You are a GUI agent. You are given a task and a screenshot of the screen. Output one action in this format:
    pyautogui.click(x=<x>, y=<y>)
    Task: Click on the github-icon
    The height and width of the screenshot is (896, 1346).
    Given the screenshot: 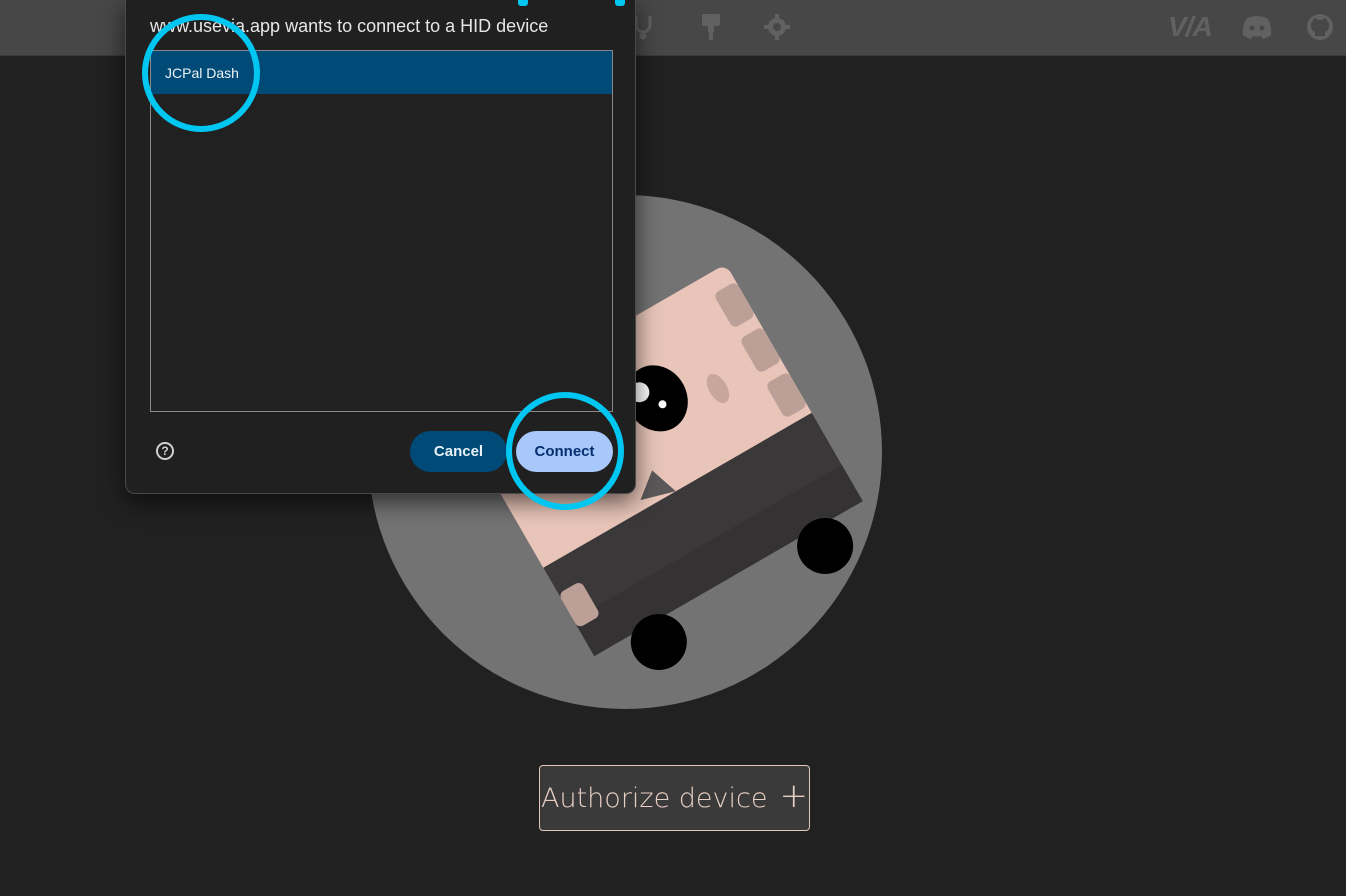 What is the action you would take?
    pyautogui.click(x=1320, y=27)
    